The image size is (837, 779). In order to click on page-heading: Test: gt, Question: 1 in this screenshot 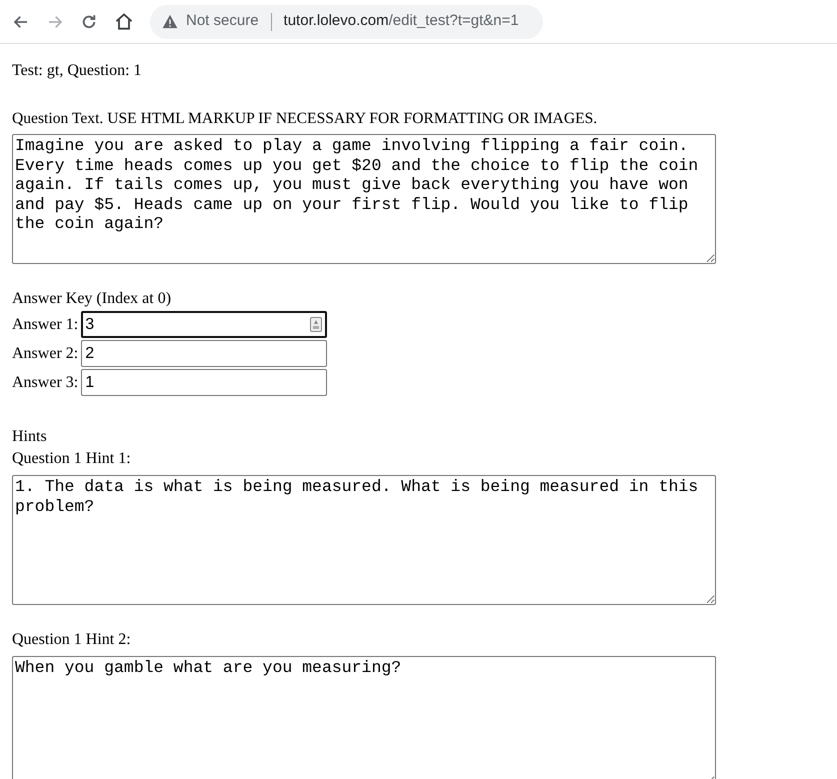, I will do `click(77, 71)`.